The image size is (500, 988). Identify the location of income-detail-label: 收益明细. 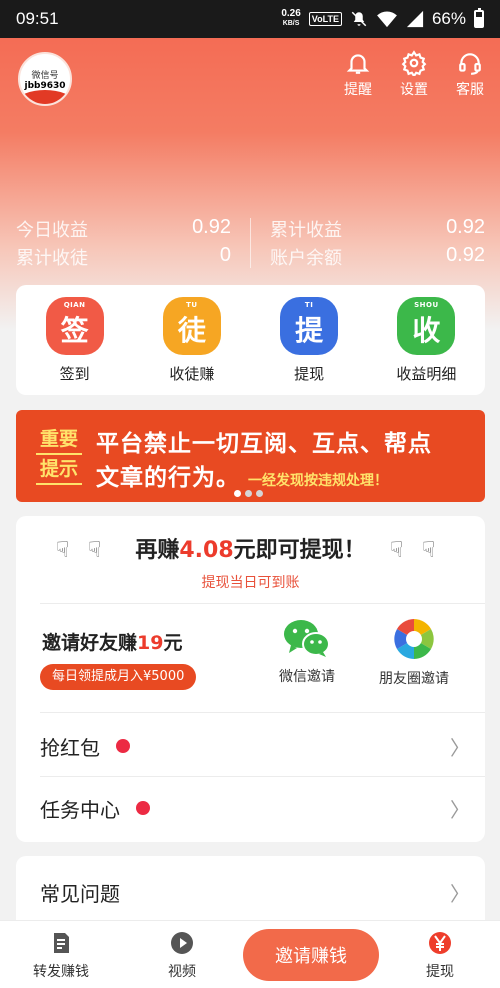
(426, 373).